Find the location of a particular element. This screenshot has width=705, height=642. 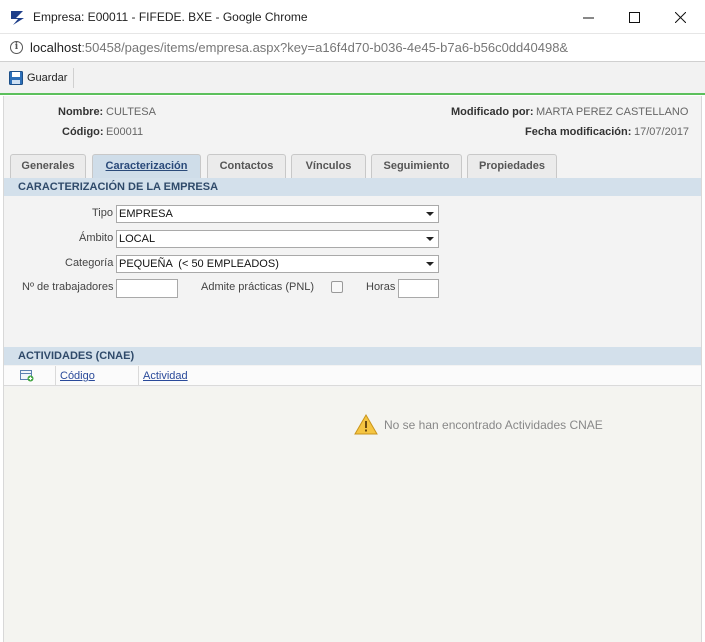

tipo-label: Tipo is located at coordinates (102, 213).